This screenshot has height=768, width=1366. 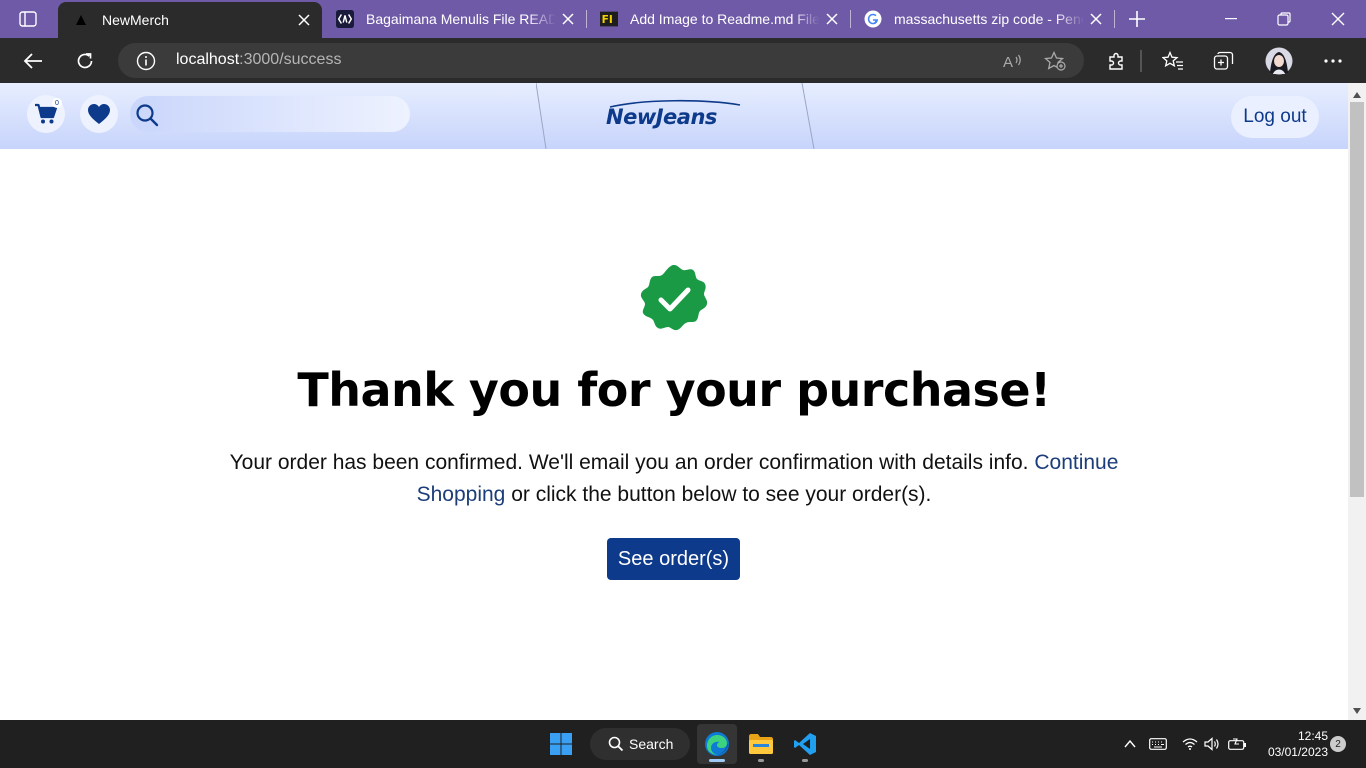 I want to click on favorites-icon, so click(x=1173, y=61).